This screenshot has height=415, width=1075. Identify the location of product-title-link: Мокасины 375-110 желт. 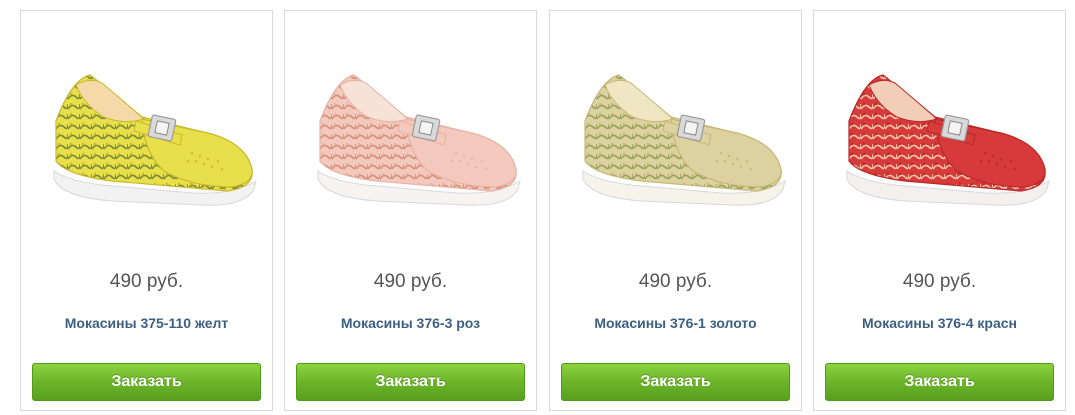
(146, 323).